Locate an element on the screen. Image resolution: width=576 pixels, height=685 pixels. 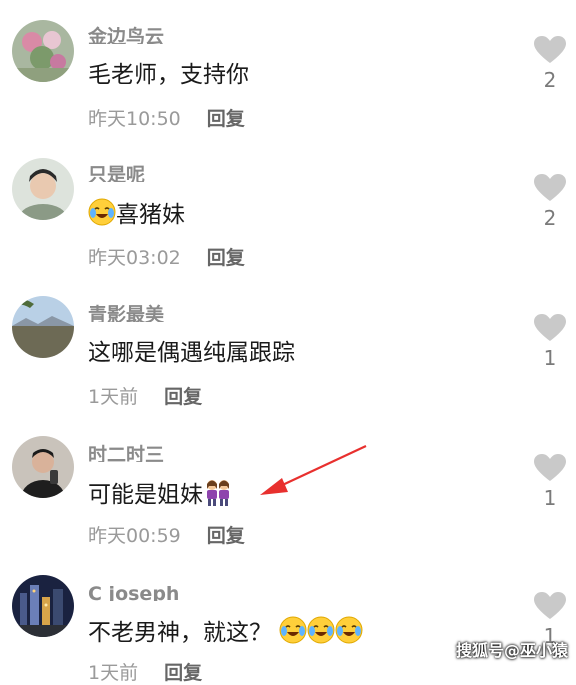
comment-time: 昨天00:59 is located at coordinates (134, 536).